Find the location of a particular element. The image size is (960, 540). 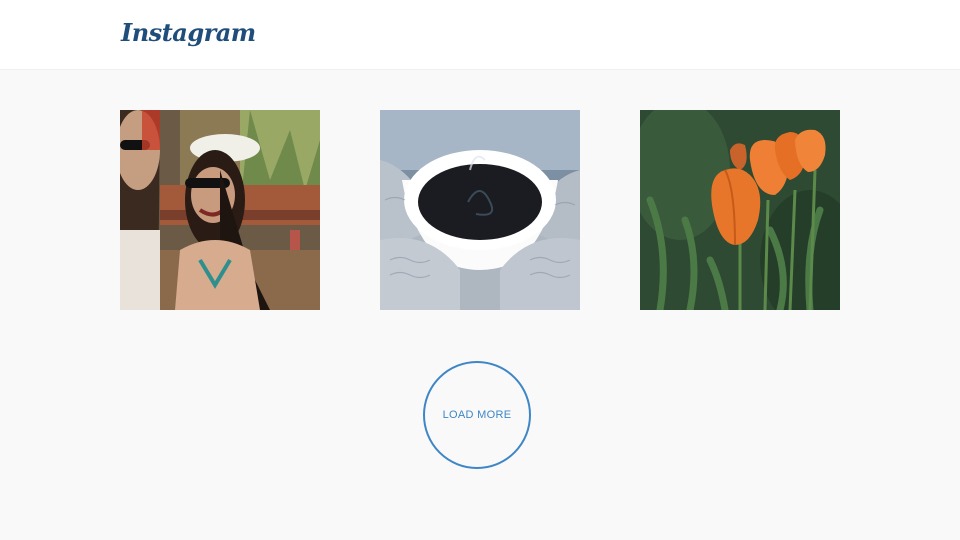

photo-coffee-image is located at coordinates (480, 210).